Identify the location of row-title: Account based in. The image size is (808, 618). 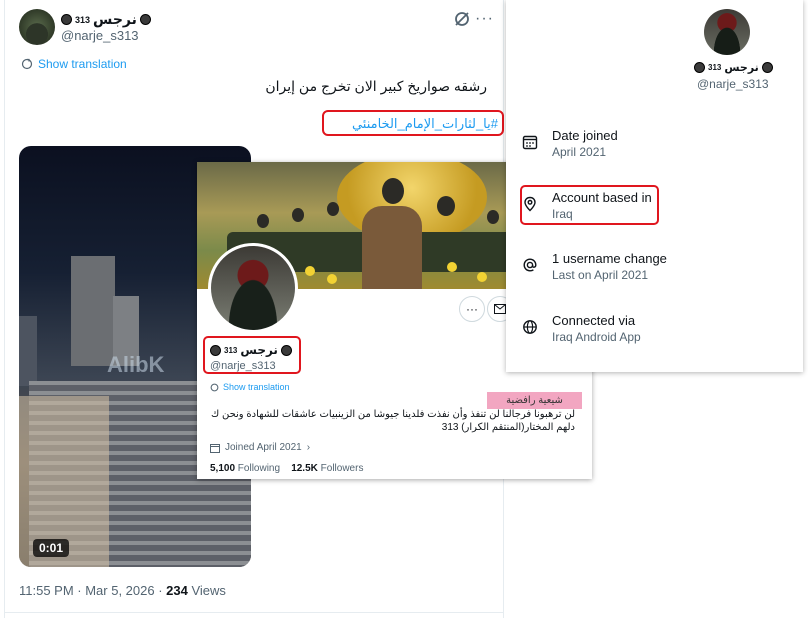
(602, 197).